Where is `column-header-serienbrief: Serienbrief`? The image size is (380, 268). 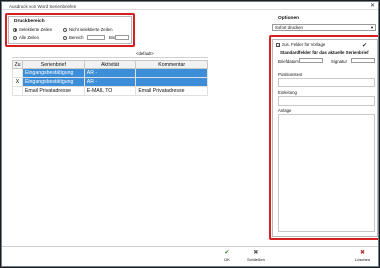 column-header-serienbrief: Serienbrief is located at coordinates (53, 64).